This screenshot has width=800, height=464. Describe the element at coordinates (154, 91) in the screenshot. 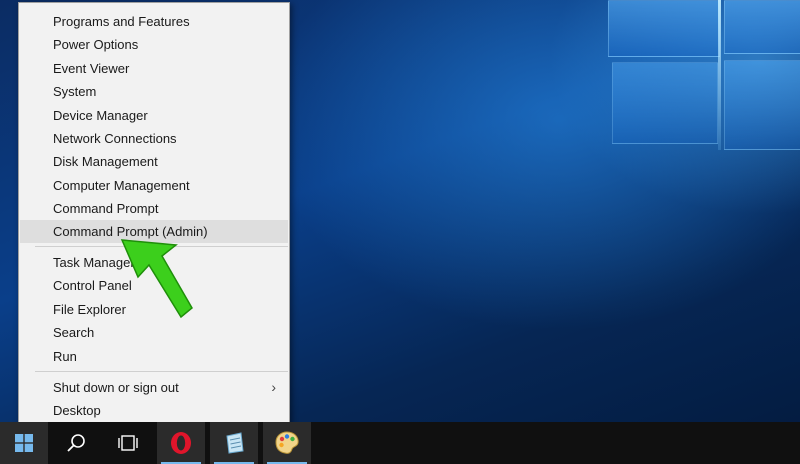

I see `menu-item-system: System` at that location.